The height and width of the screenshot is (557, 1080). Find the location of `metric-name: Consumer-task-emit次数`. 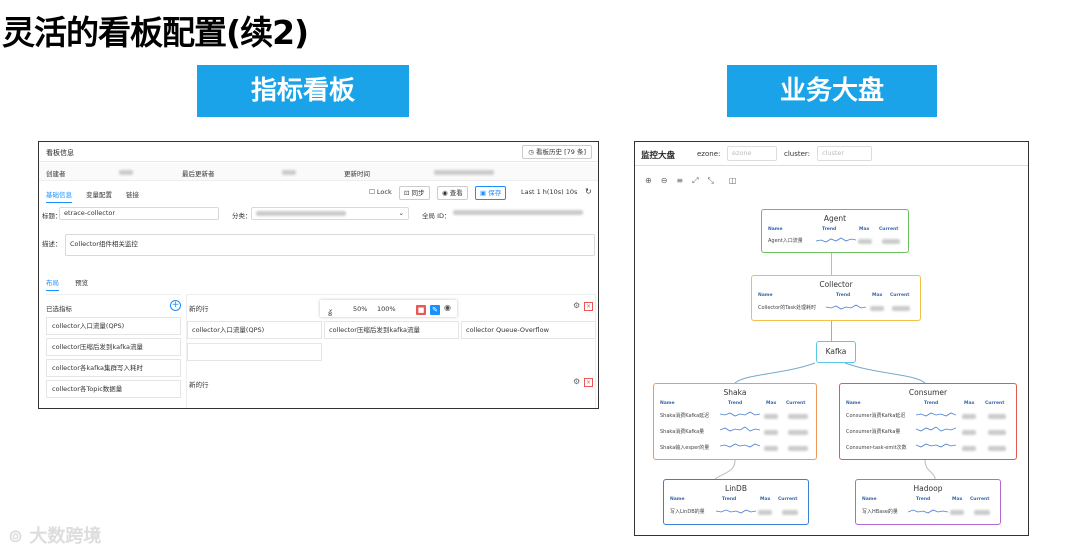

metric-name: Consumer-task-emit次数 is located at coordinates (876, 448).